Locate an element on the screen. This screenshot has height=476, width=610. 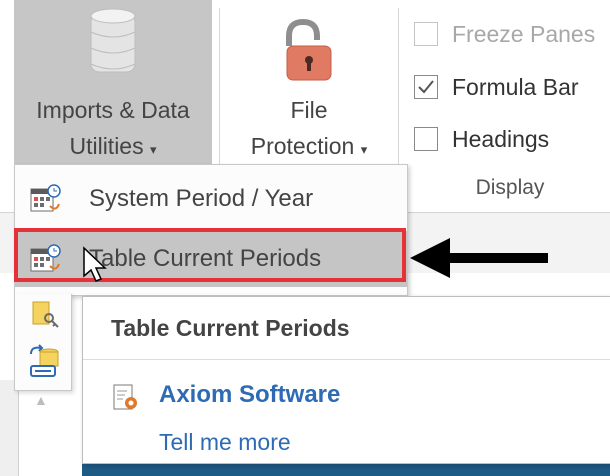
headings-checkbox: Headings is located at coordinates (481, 139).